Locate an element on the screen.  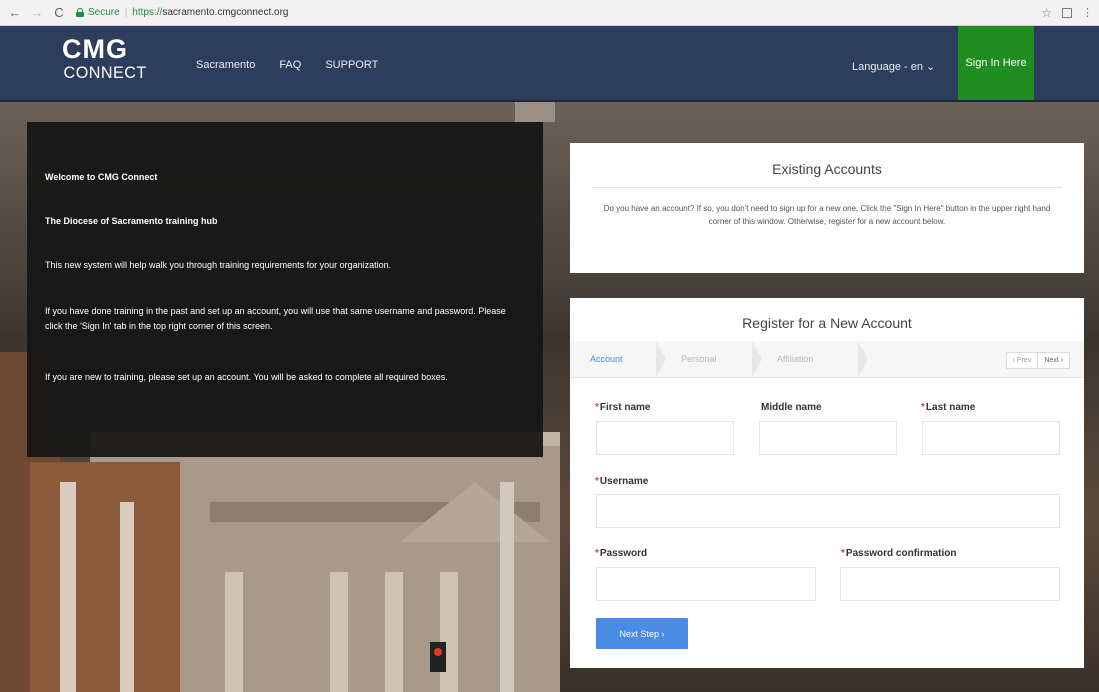
register-title: Register for a New Account is located at coordinates (827, 323).